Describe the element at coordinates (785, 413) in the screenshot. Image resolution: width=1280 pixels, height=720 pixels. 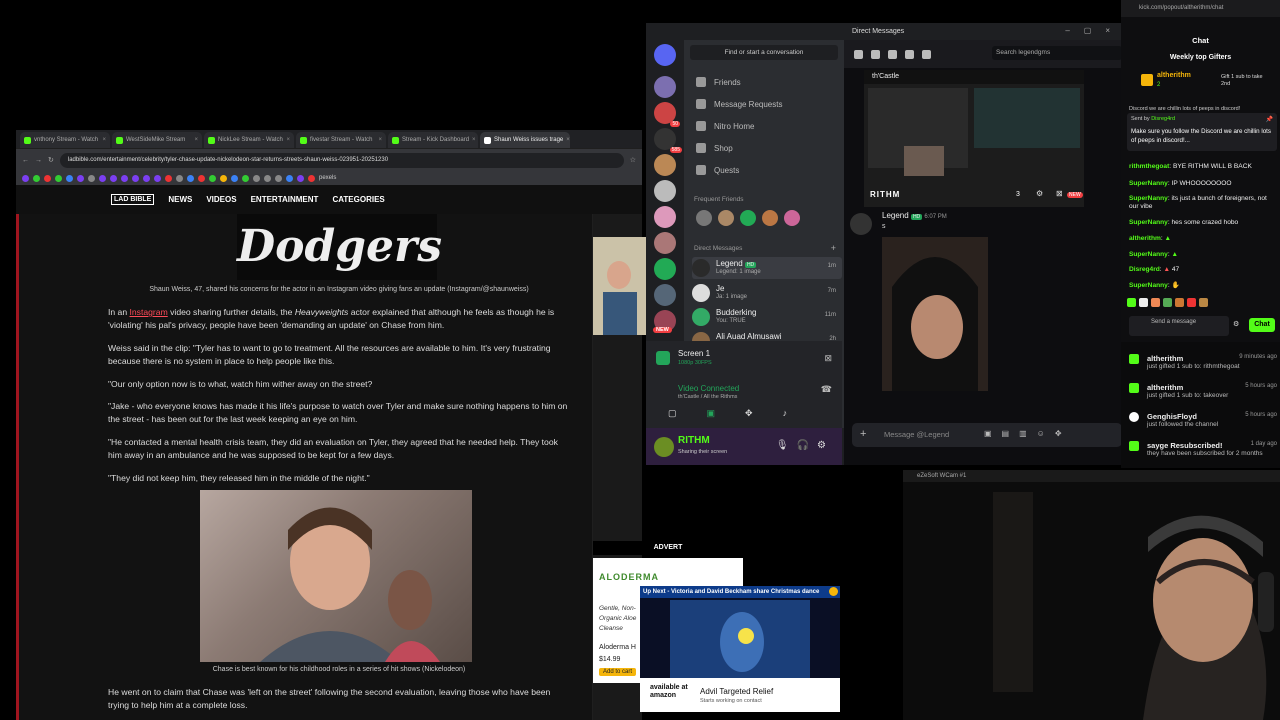
I see `soundboard-icon: ♪` at that location.